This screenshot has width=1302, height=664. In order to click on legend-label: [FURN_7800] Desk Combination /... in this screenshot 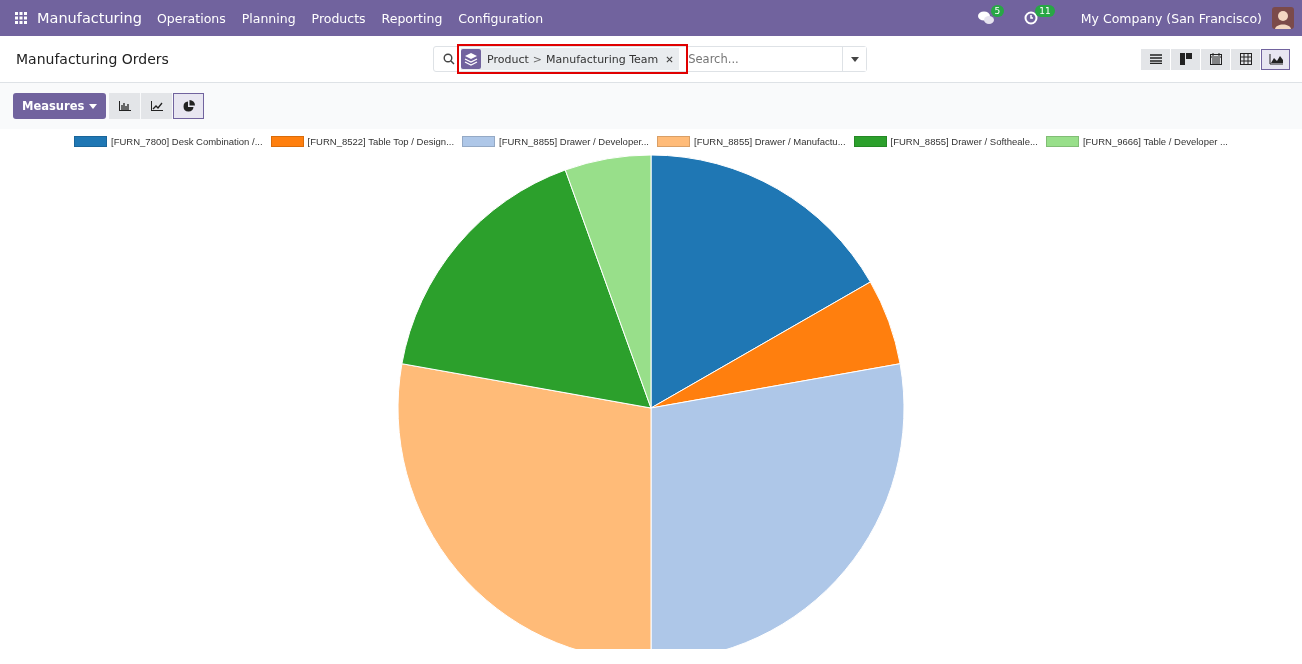, I will do `click(187, 141)`.